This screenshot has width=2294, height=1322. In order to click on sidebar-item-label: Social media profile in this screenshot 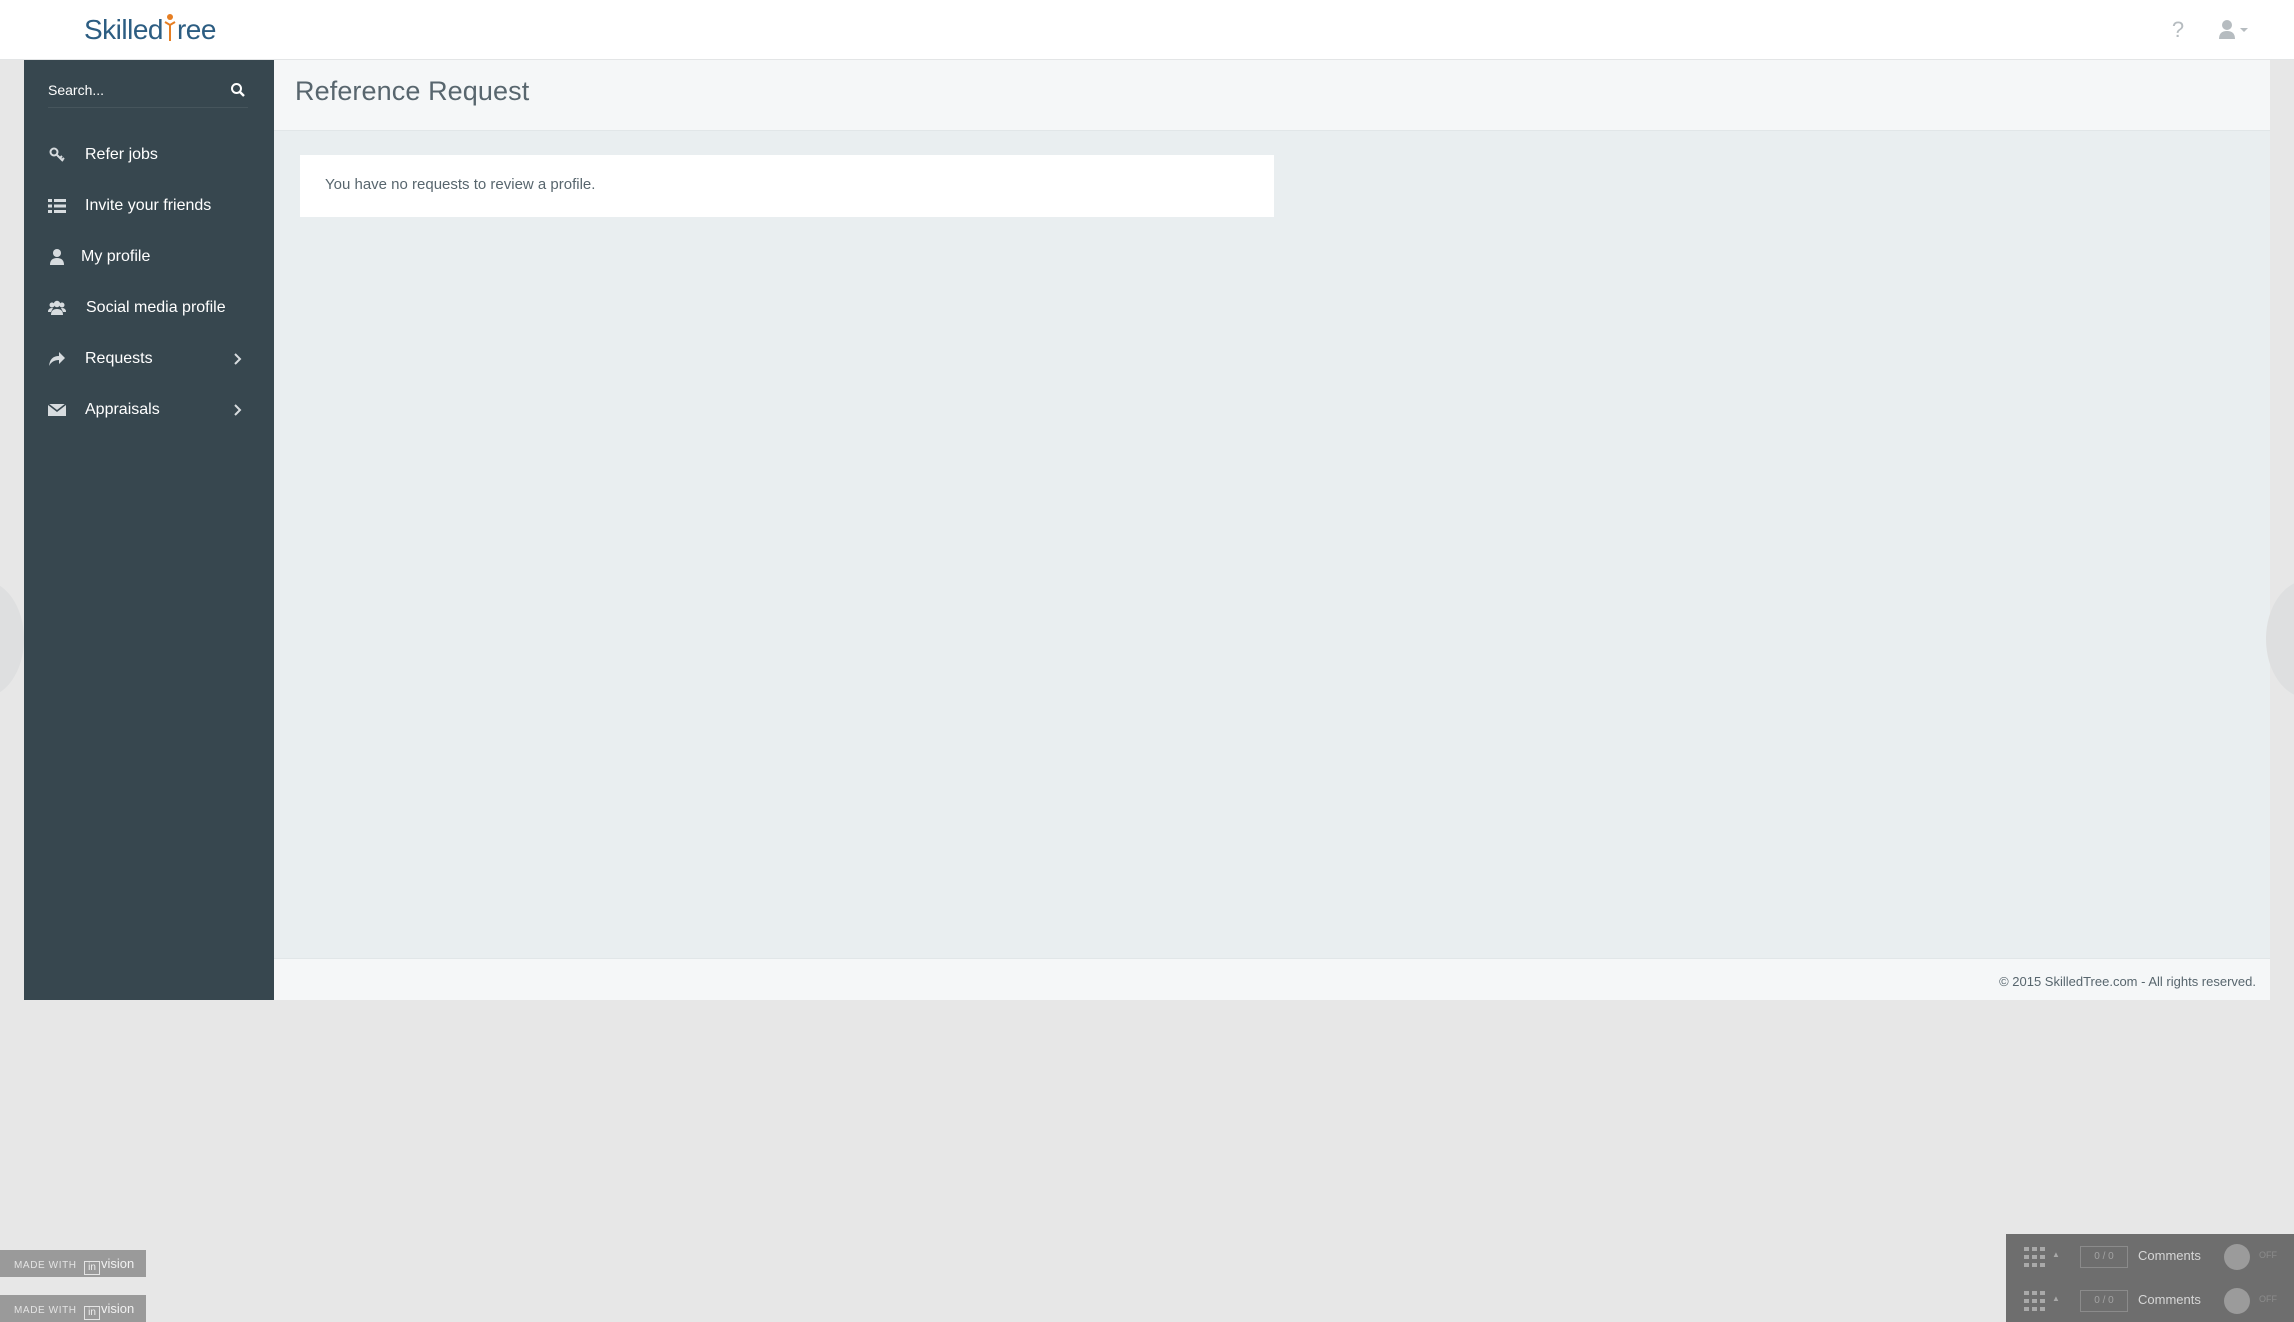, I will do `click(156, 307)`.